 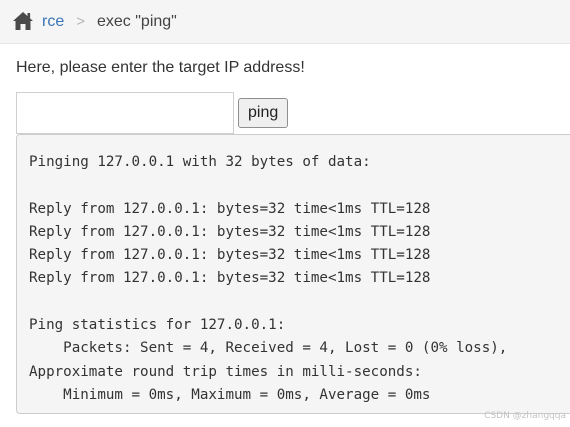 What do you see at coordinates (157, 325) in the screenshot?
I see `output-line: Ping statistics for 127.0.0.1:` at bounding box center [157, 325].